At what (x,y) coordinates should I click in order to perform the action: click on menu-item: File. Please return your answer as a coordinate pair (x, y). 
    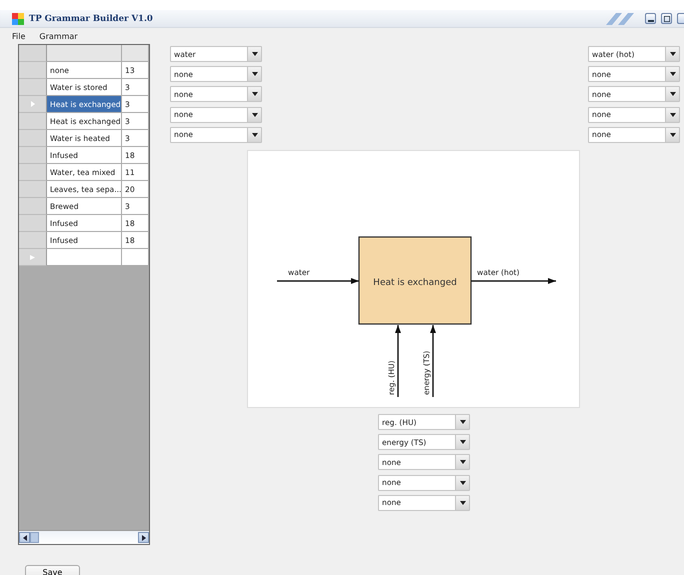
    Looking at the image, I should click on (19, 36).